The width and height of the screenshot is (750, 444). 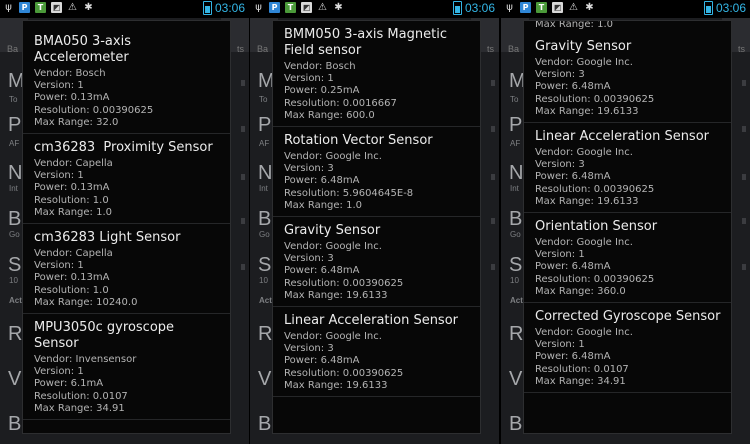 What do you see at coordinates (14, 234) in the screenshot?
I see `background-item-sub: Go` at bounding box center [14, 234].